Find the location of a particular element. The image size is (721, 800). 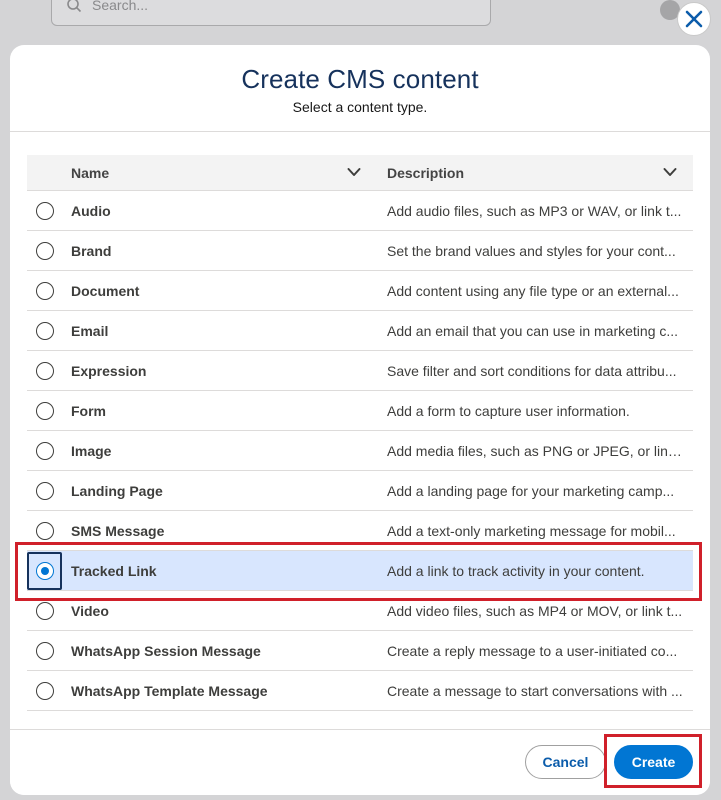

column-header-name: Name is located at coordinates (221, 173).